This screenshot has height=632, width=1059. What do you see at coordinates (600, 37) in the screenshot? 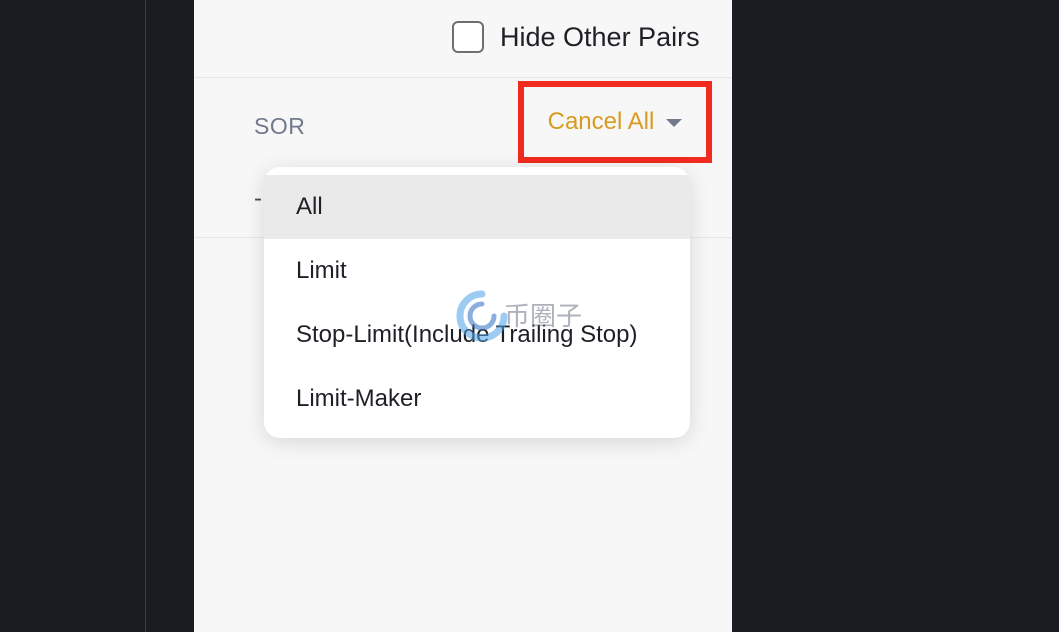
I see `hide-other-pairs-label: Hide Other Pairs` at bounding box center [600, 37].